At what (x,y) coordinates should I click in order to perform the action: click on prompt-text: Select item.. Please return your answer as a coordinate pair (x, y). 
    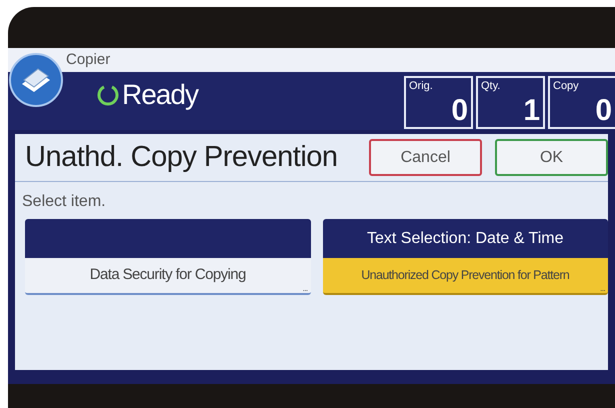
    Looking at the image, I should click on (64, 202).